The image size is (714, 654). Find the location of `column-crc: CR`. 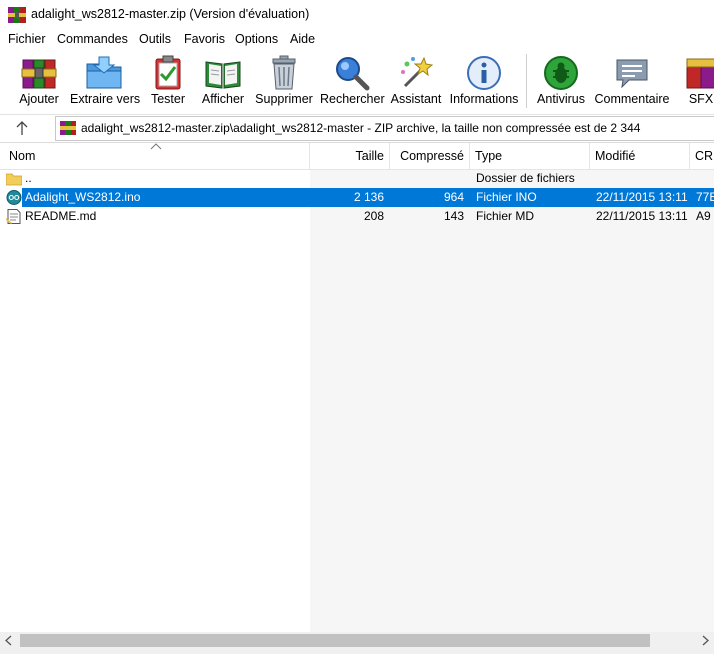

column-crc: CR is located at coordinates (702, 156).